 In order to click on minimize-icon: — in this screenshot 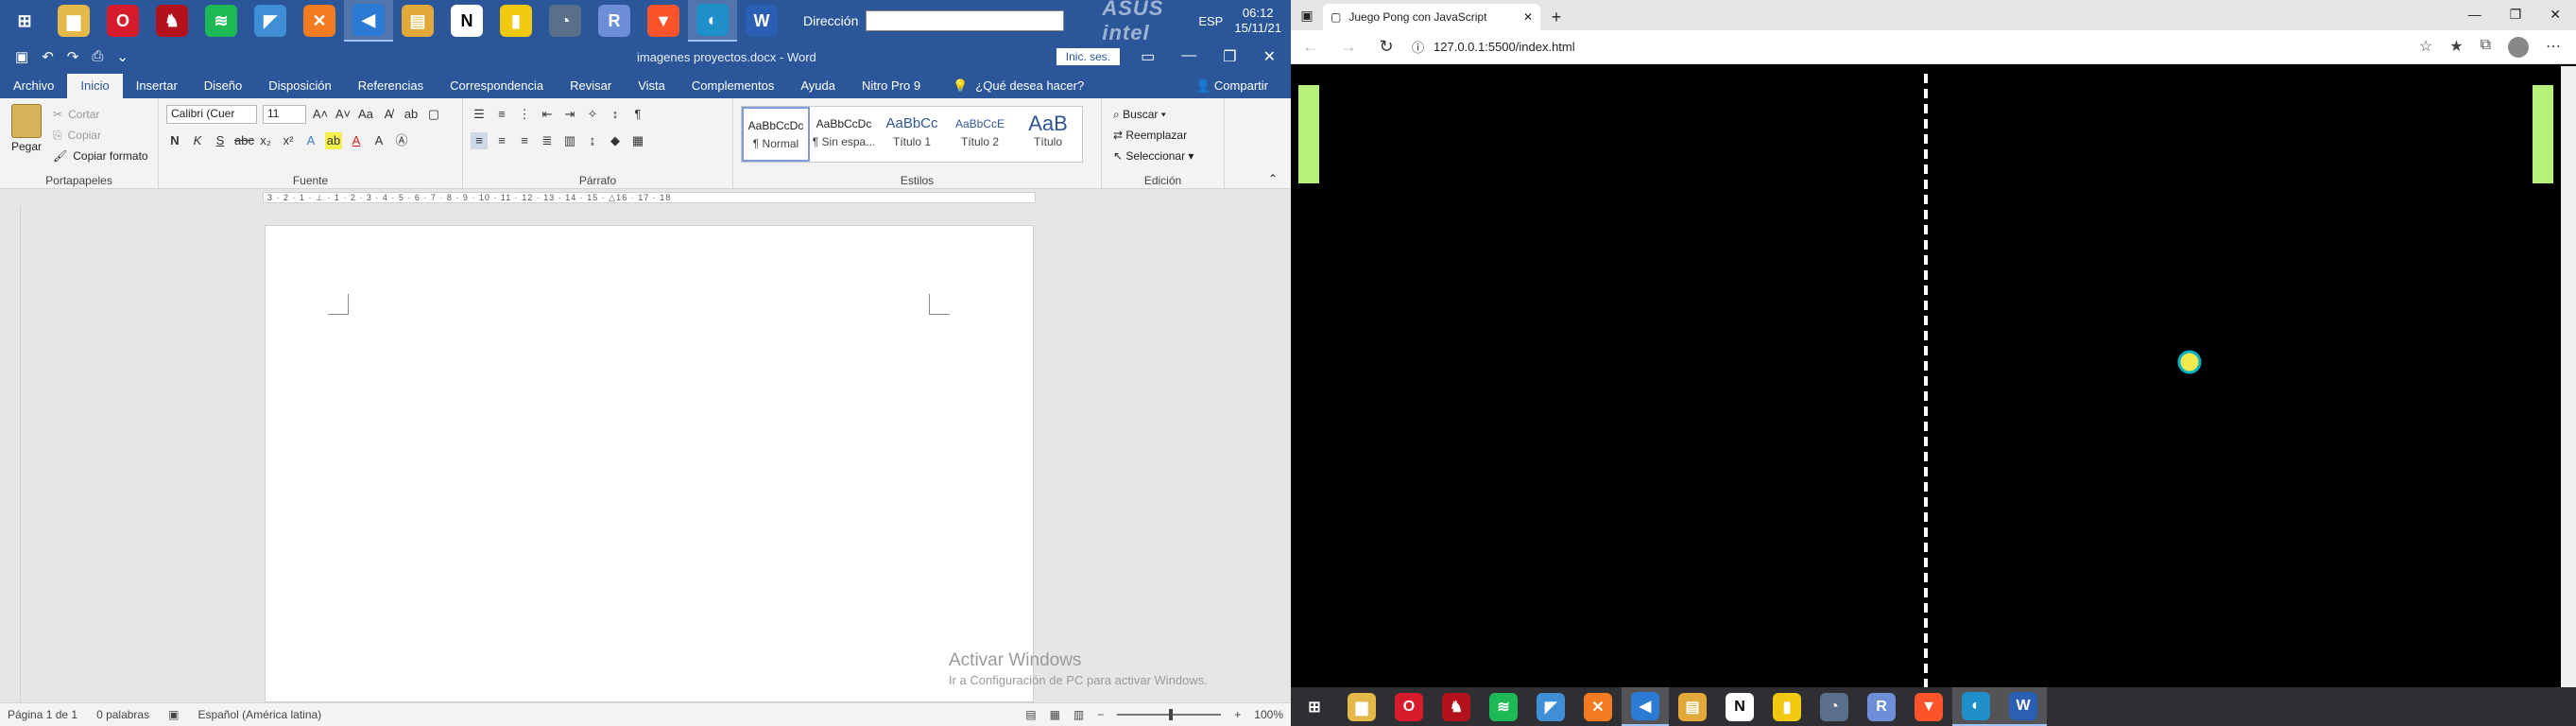, I will do `click(1188, 56)`.